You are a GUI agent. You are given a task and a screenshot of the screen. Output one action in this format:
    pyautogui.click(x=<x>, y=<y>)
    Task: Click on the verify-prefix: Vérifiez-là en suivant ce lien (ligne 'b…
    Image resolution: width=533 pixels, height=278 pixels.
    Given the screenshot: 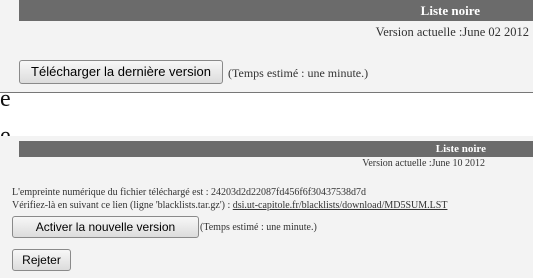 What is the action you would take?
    pyautogui.click(x=122, y=205)
    